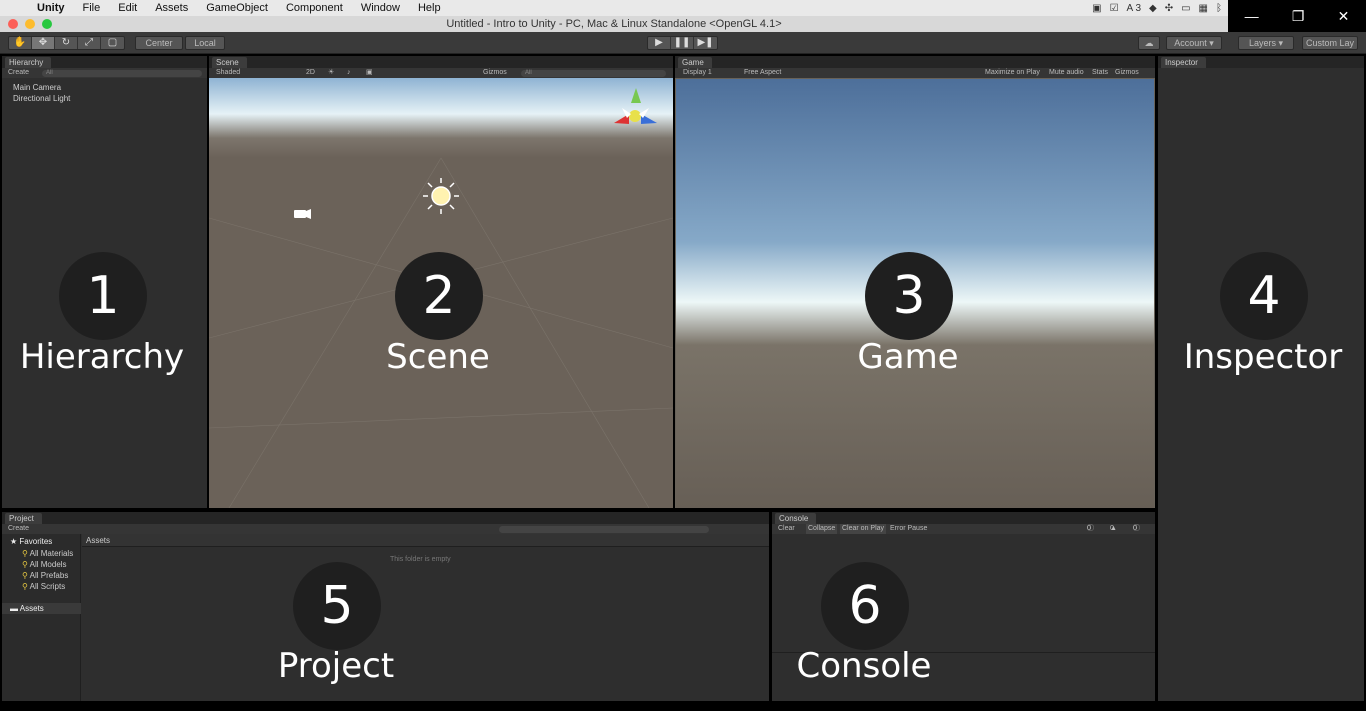 The height and width of the screenshot is (711, 1366). What do you see at coordinates (41, 608) in the screenshot?
I see `assets-folder: ▬ Assets` at bounding box center [41, 608].